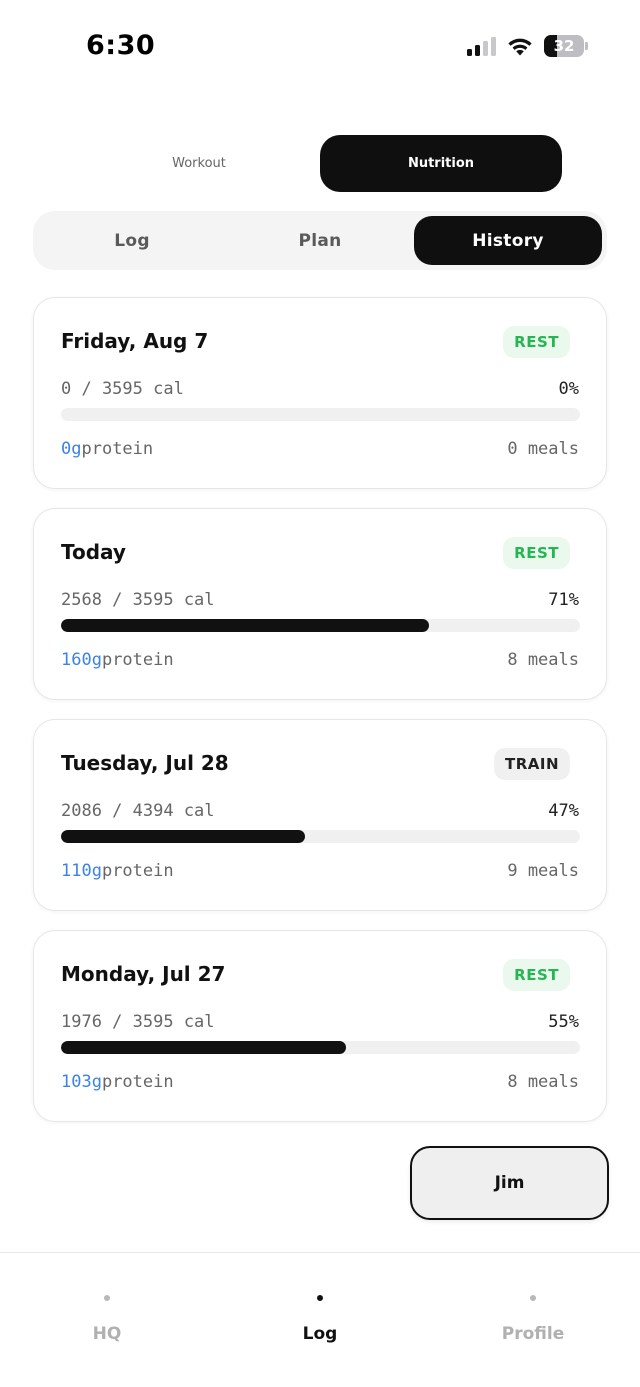 This screenshot has width=640, height=1387. Describe the element at coordinates (107, 1308) in the screenshot. I see `nav-item-hq: HQ` at that location.